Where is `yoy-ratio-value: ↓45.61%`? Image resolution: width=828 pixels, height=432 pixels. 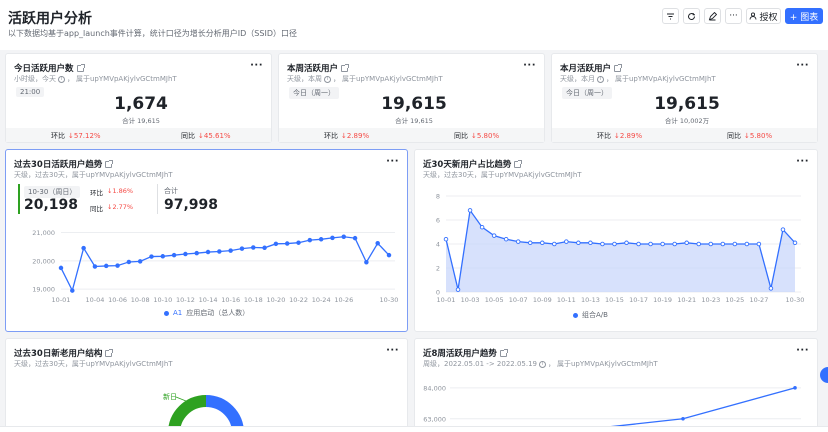
yoy-ratio-value: ↓45.61% is located at coordinates (214, 136).